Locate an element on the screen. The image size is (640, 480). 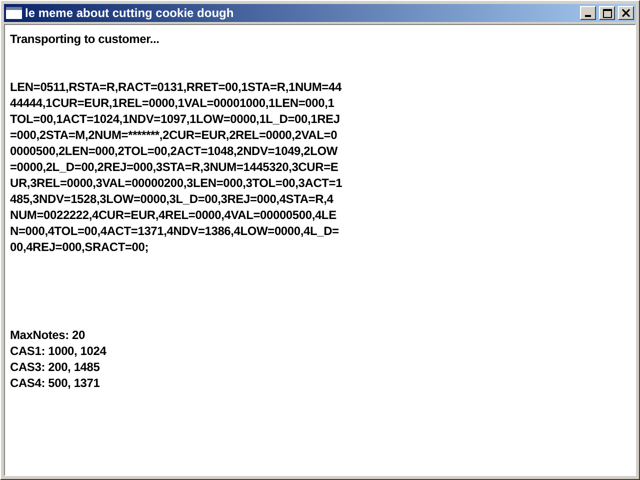
message-line: TOL=00,1ACT=1024,1NDV=1097,1LOW=0000,1L_D=00,1REJ is located at coordinates (175, 119).